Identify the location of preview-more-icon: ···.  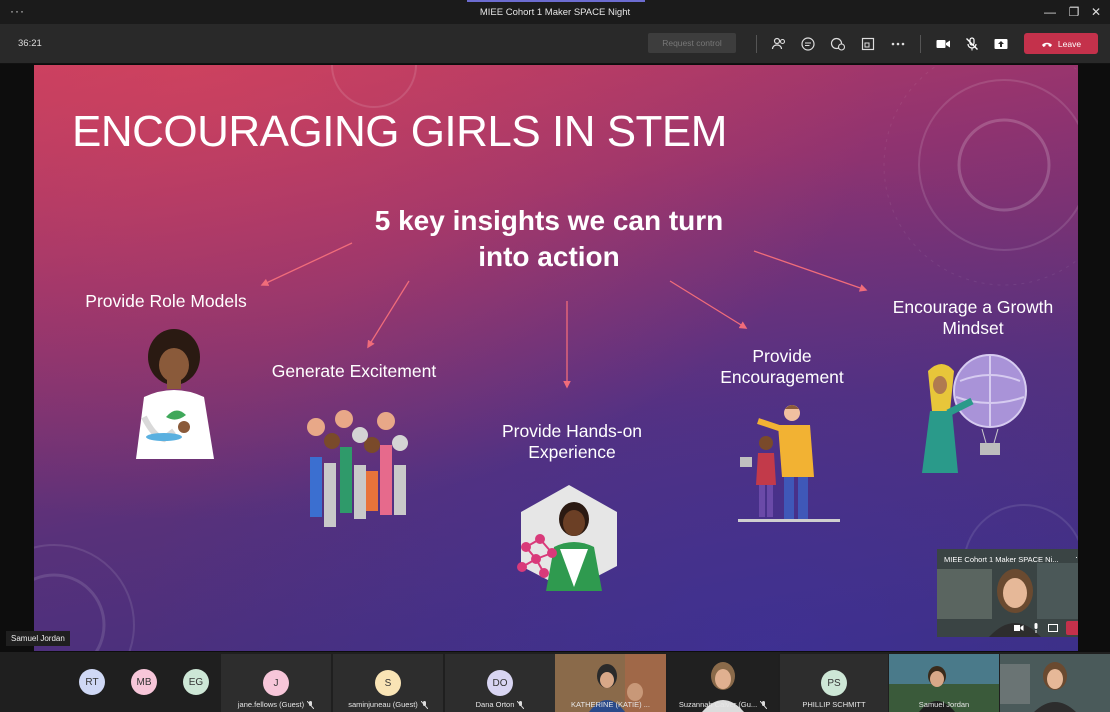
(1076, 557).